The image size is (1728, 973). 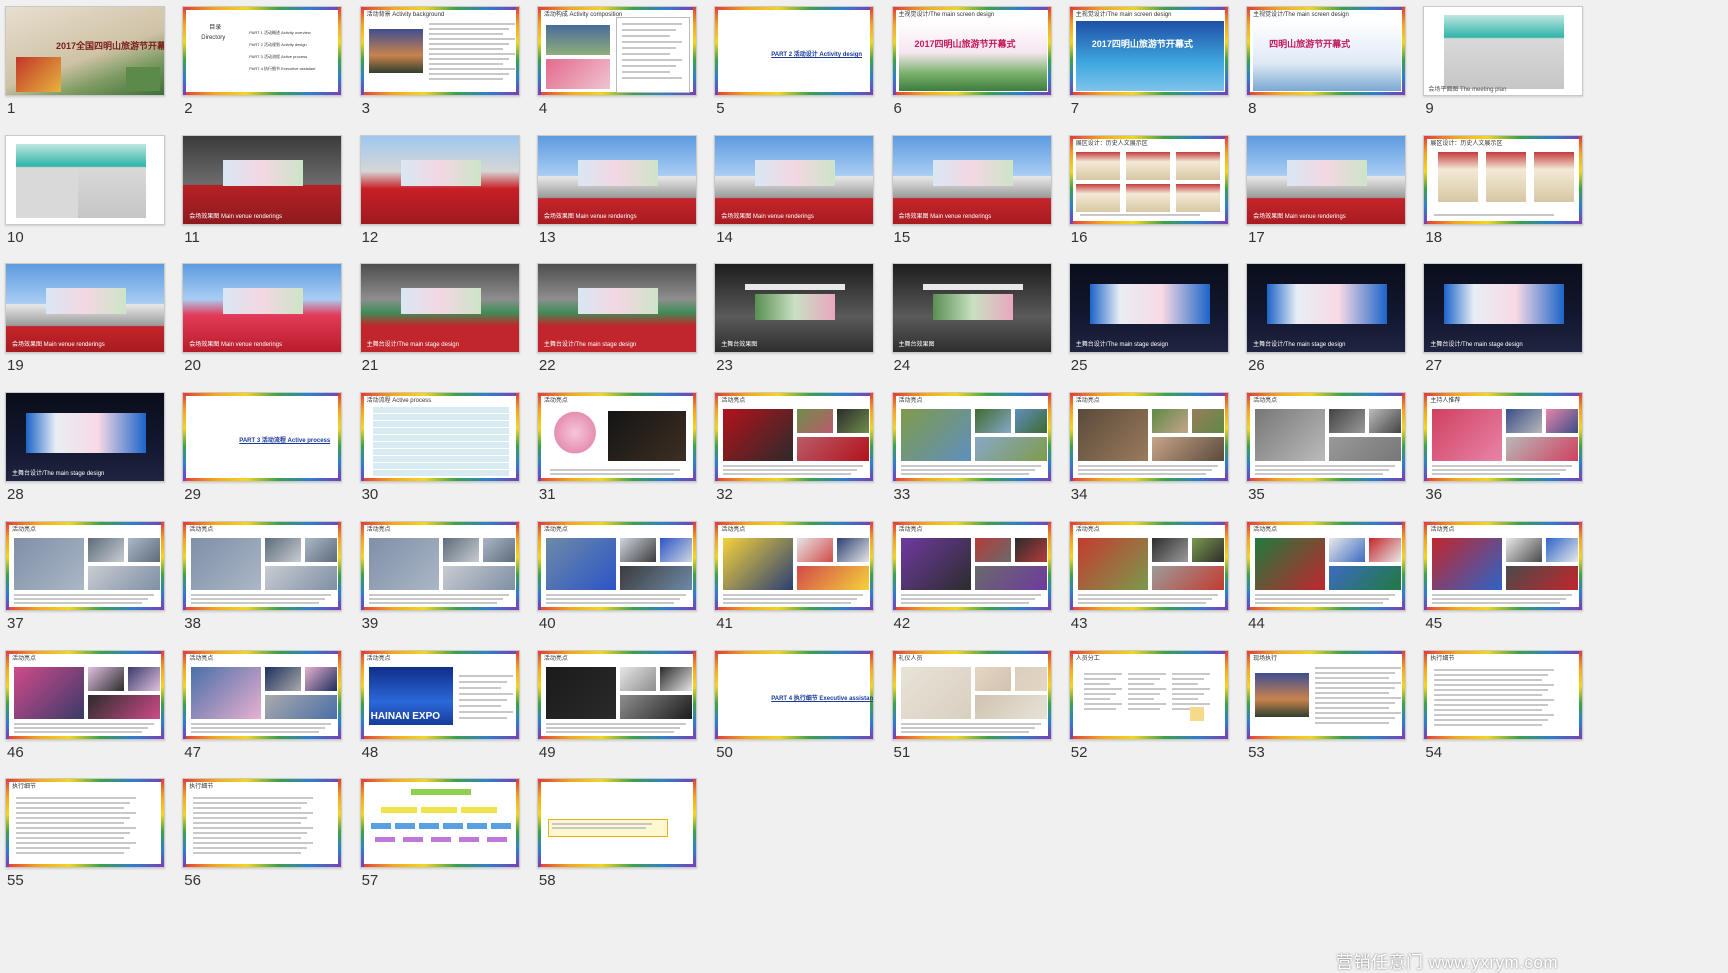 I want to click on slide-thumbnail: 礼仪人员, so click(x=971, y=694).